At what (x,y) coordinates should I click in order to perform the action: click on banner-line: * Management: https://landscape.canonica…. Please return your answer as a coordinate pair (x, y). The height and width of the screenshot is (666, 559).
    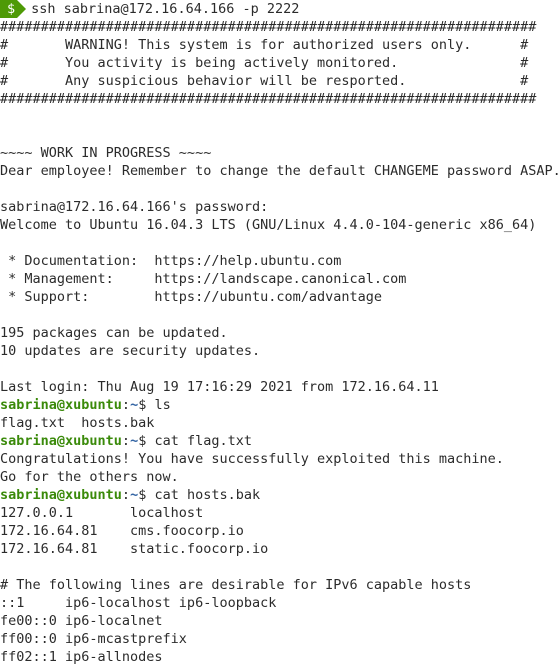
    Looking at the image, I should click on (203, 279).